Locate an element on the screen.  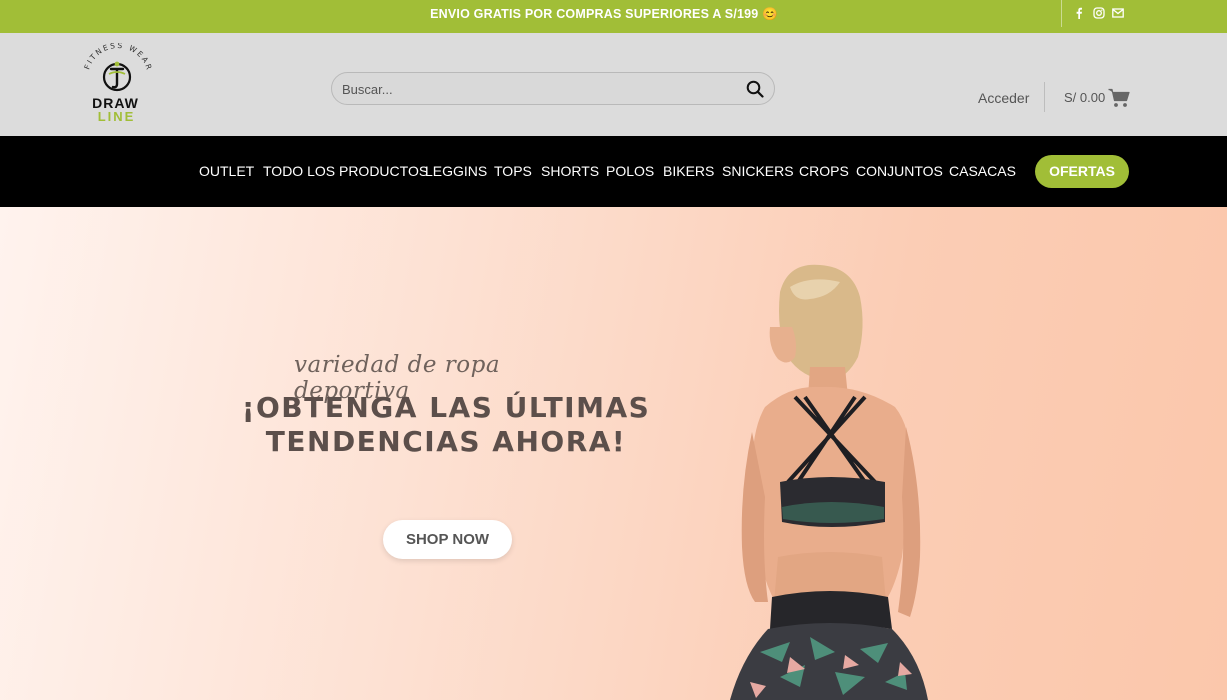
nav-item-shorts: SHORTS is located at coordinates (570, 171).